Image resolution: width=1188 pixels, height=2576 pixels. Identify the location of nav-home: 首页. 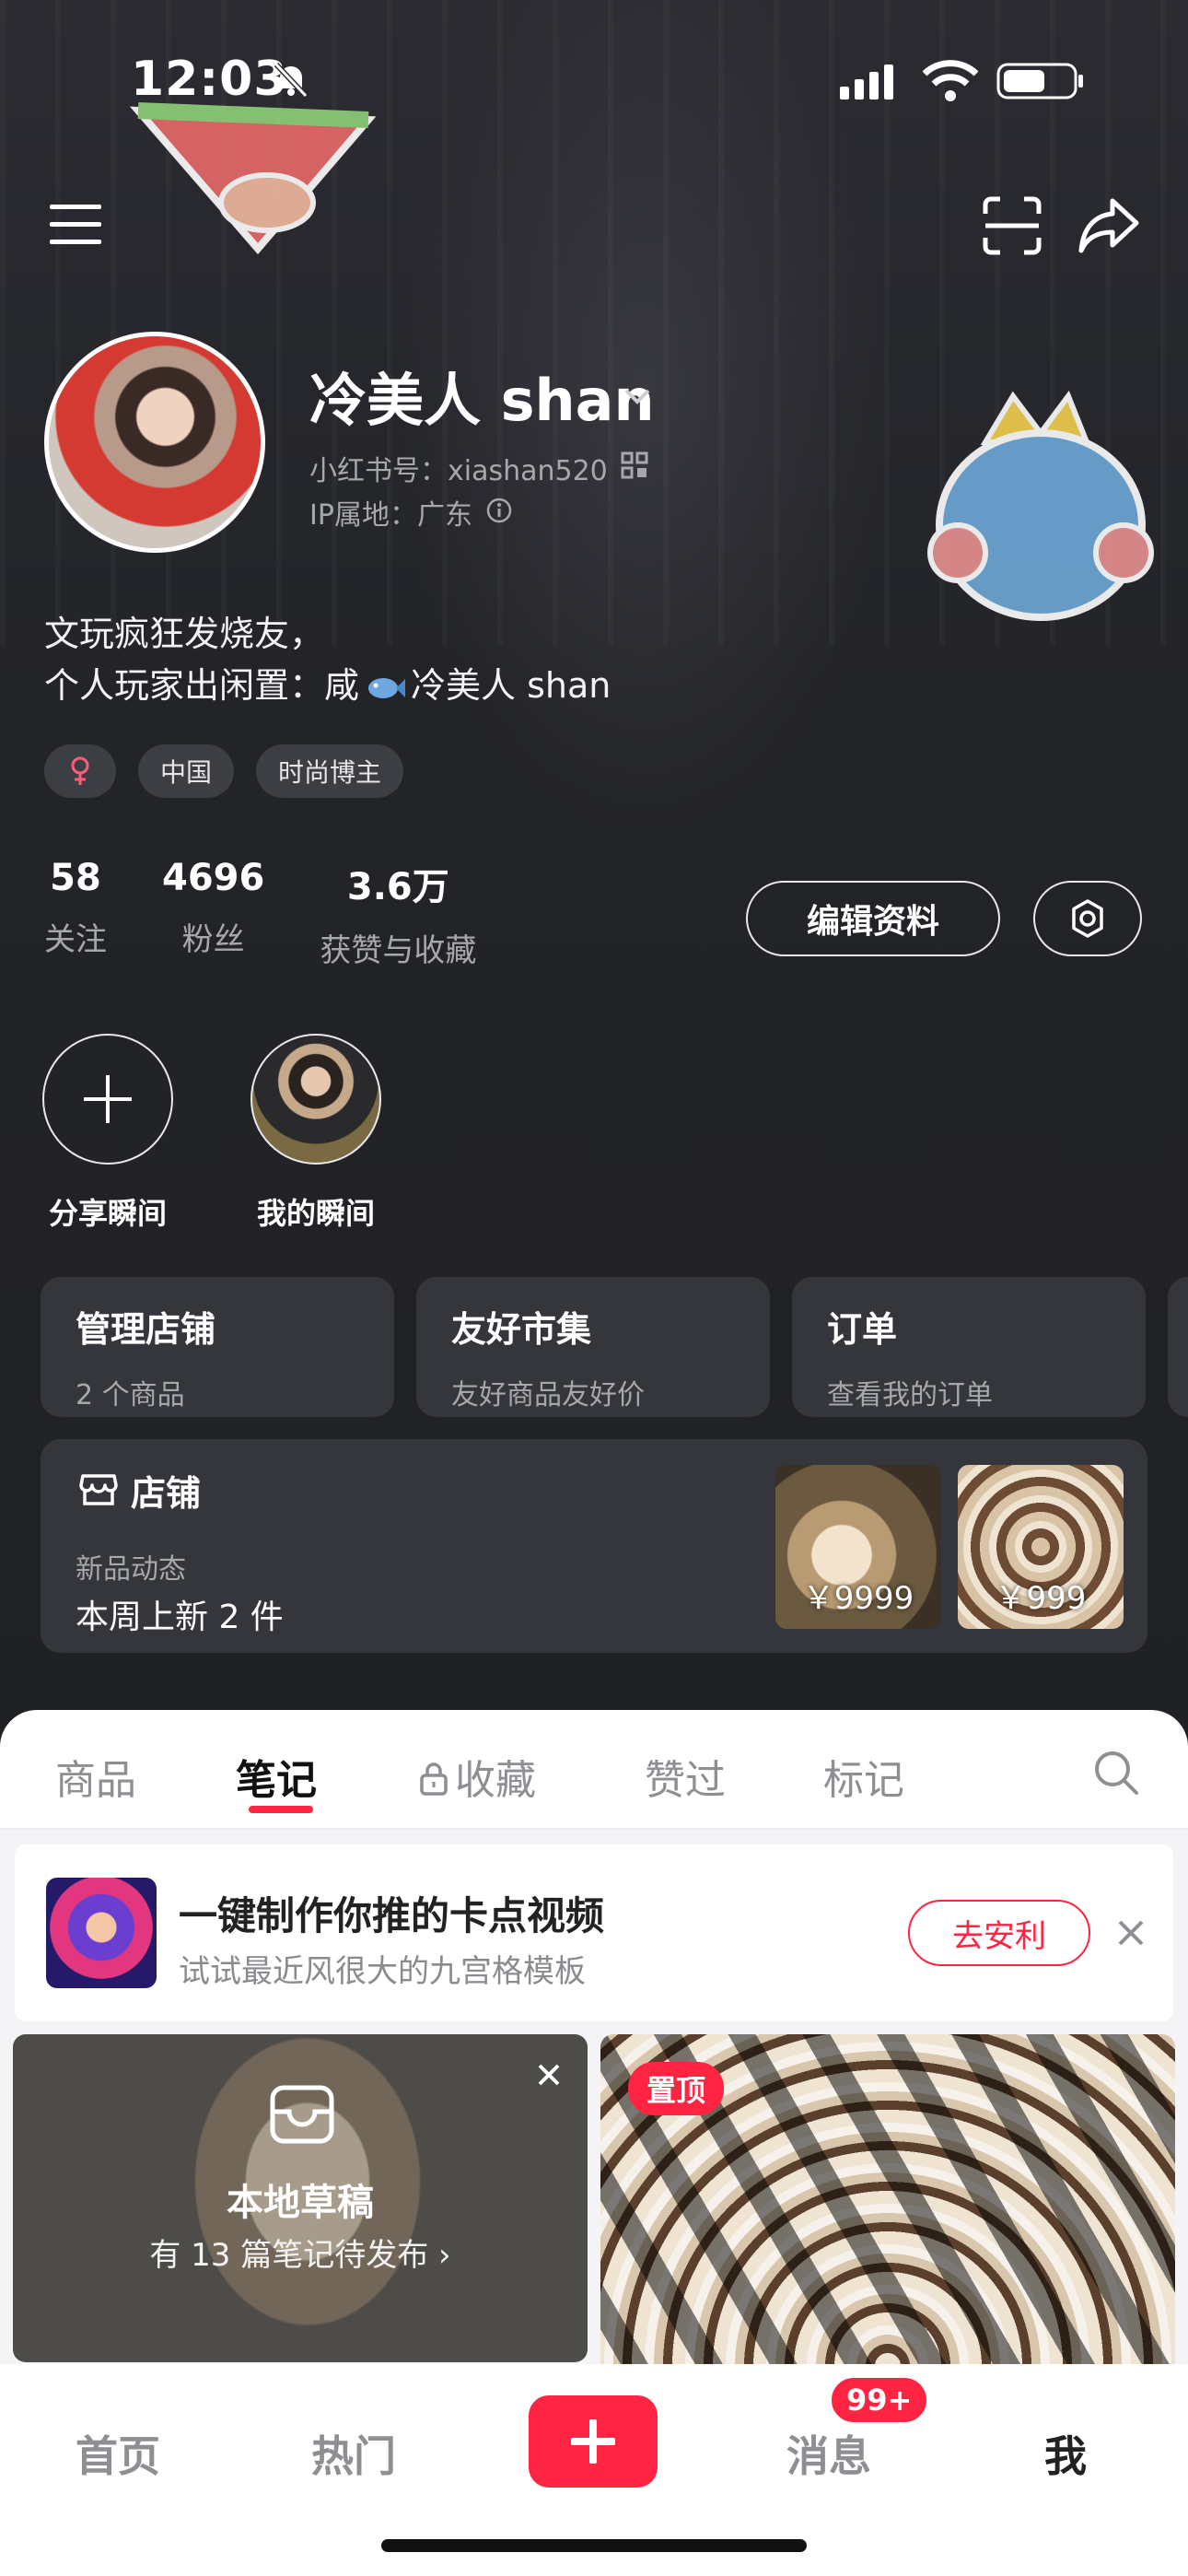
(118, 2453).